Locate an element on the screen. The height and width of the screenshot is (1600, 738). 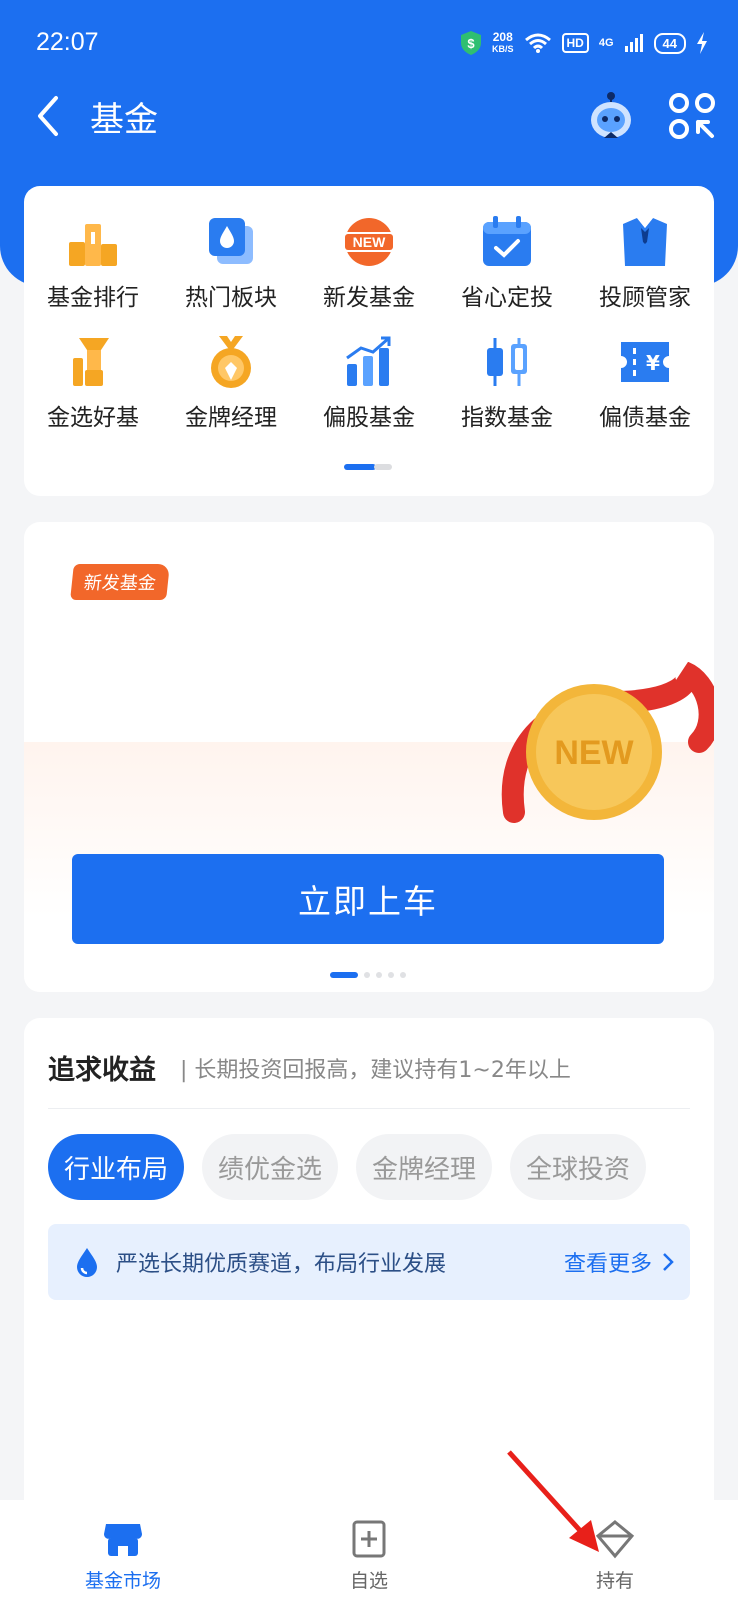
chevron-left-icon is located at coordinates (50, 116).